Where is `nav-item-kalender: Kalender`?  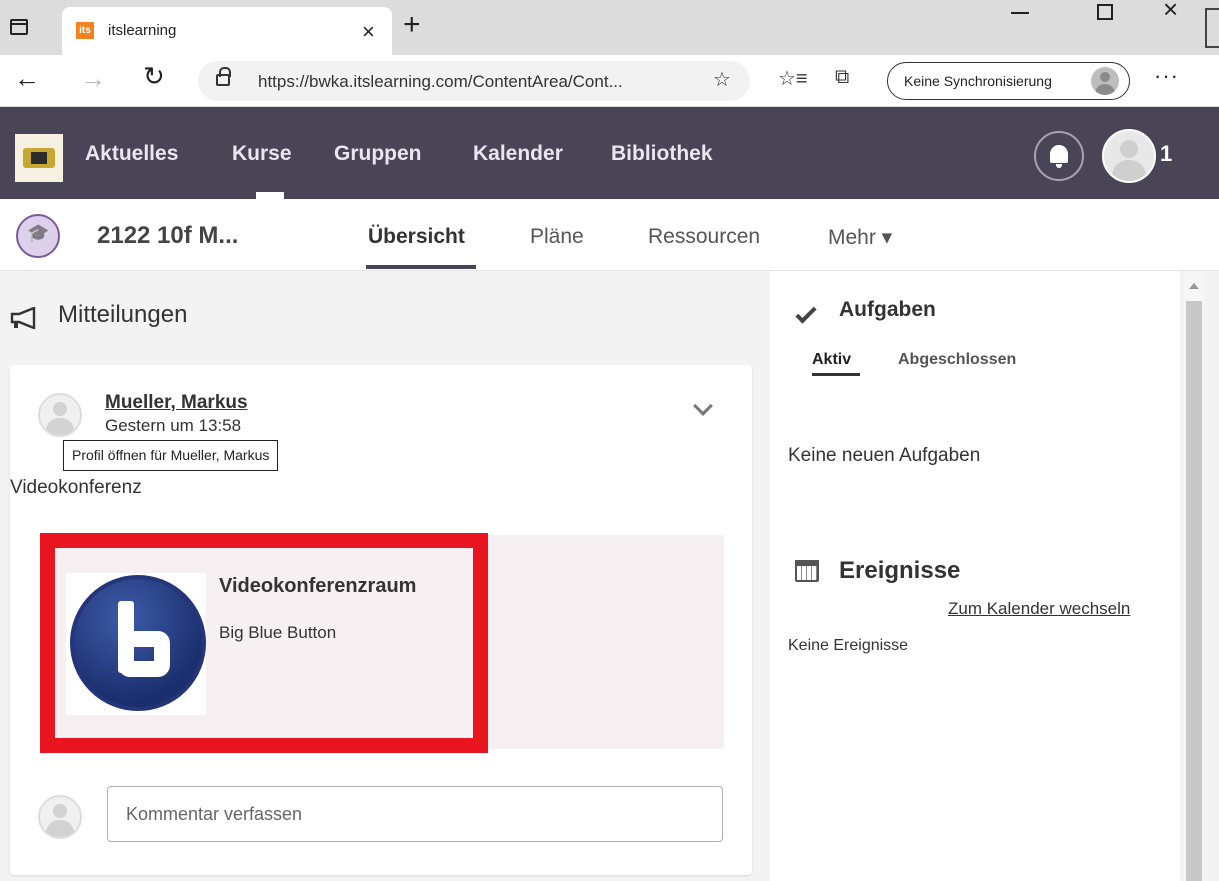
nav-item-kalender: Kalender is located at coordinates (518, 154).